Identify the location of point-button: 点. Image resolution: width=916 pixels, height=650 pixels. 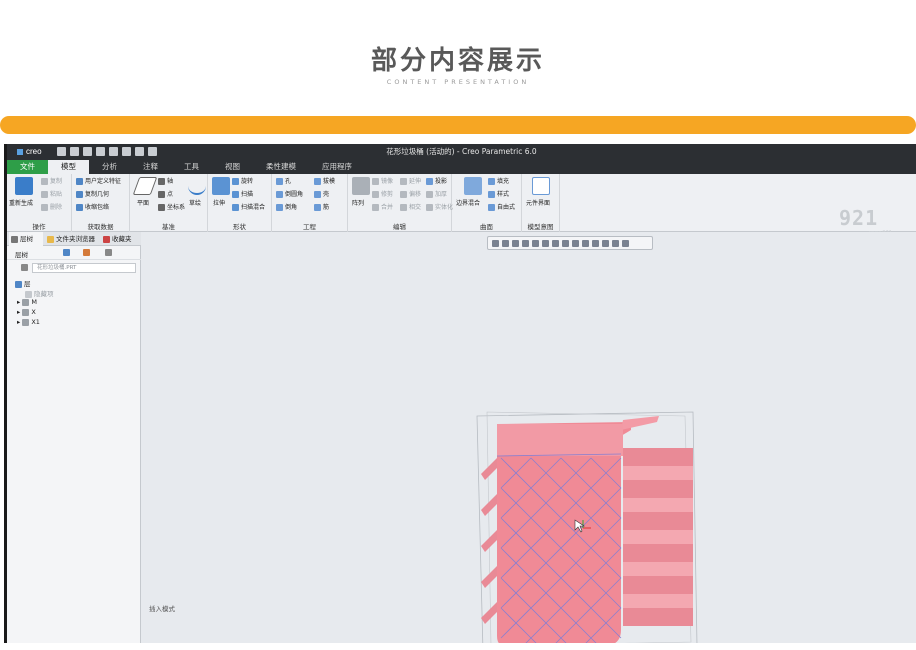
(165, 195).